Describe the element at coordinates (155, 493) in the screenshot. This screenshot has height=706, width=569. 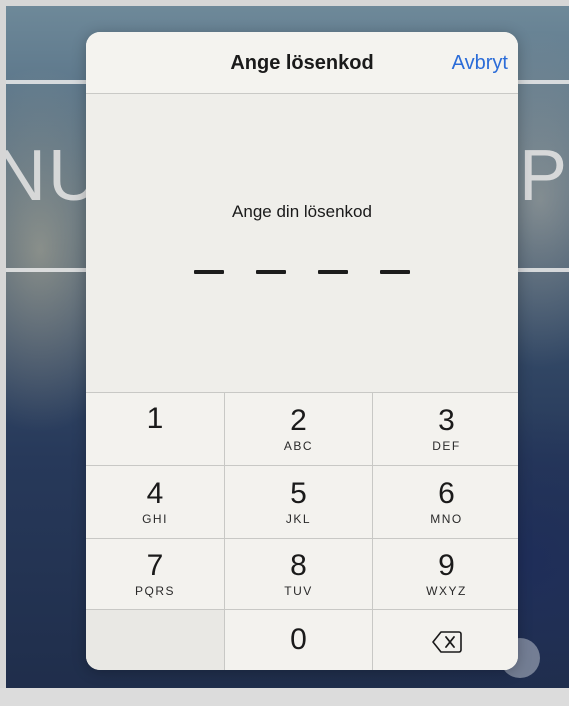
I see `key-digit: 4` at that location.